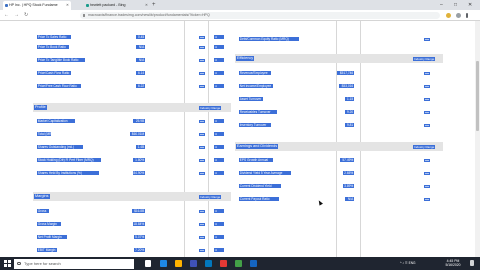  What do you see at coordinates (441, 5) in the screenshot?
I see `minimize-button: –` at bounding box center [441, 5].